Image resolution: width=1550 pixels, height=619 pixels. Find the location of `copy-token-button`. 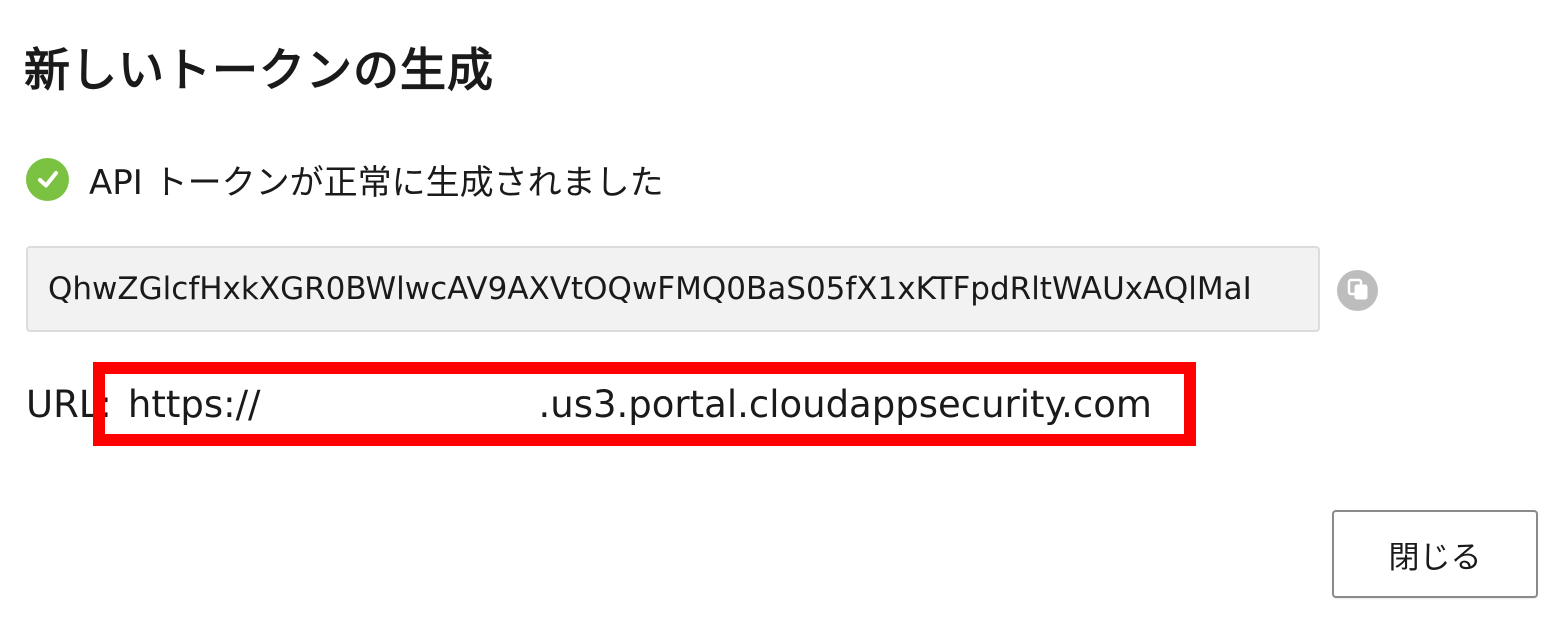

copy-token-button is located at coordinates (1357, 290).